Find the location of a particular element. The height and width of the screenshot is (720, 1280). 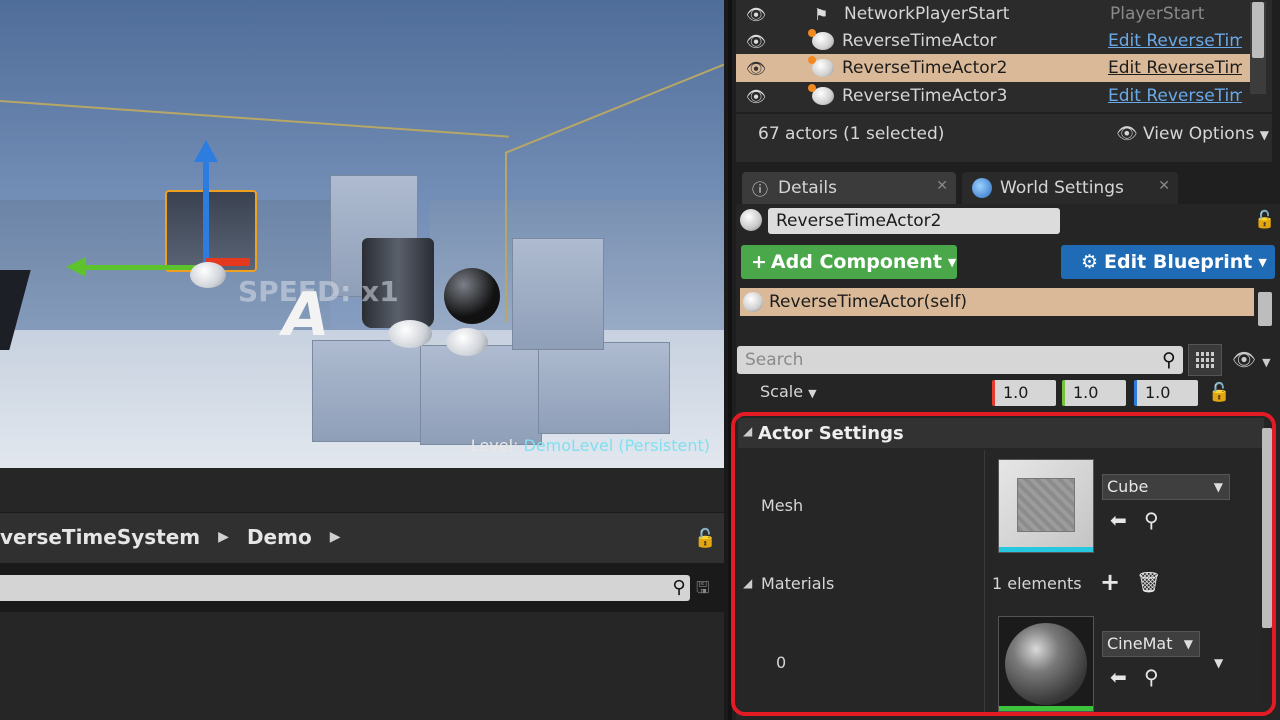

outliner-row: 👁 ReverseTimeActor3 Edit ReverseTim is located at coordinates (996, 96).